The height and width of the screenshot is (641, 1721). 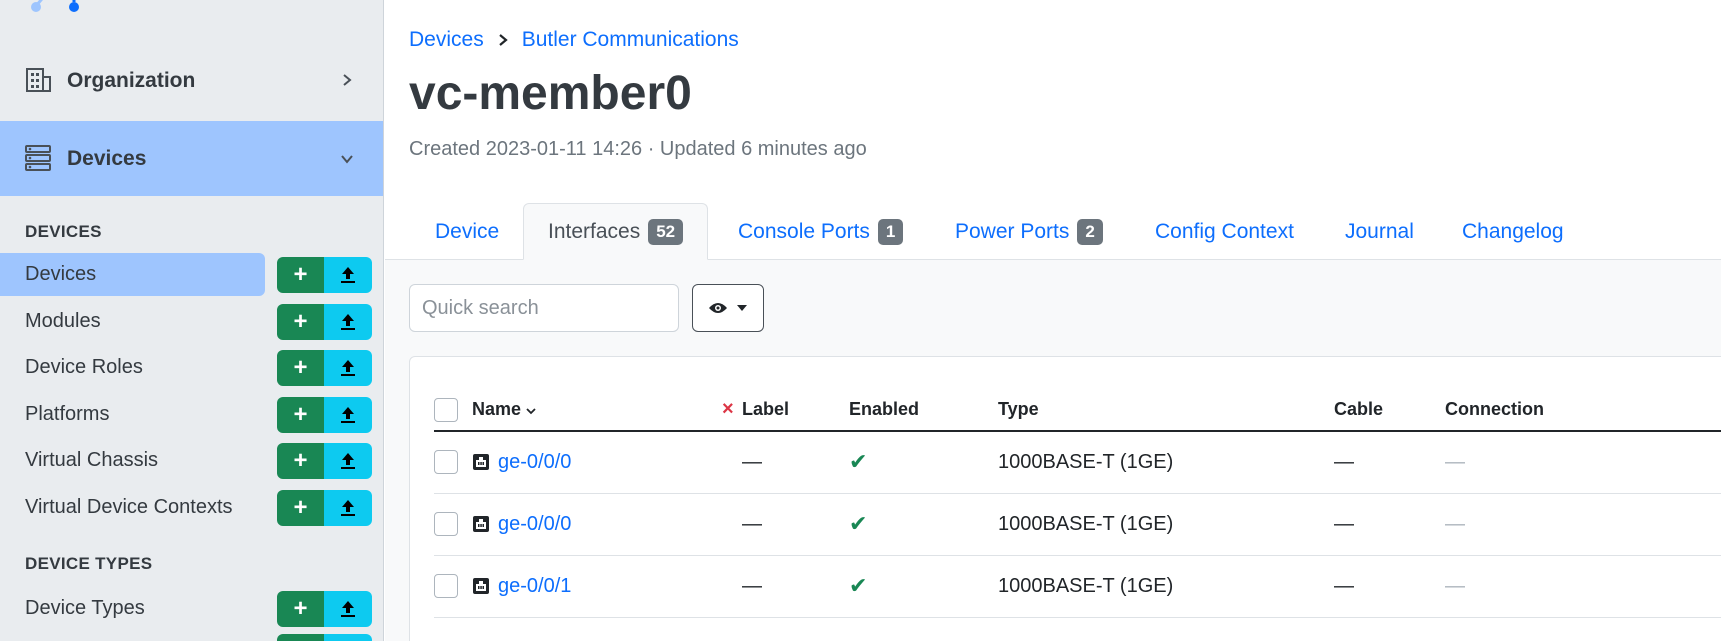 I want to click on column-config-dropdown-button, so click(x=728, y=308).